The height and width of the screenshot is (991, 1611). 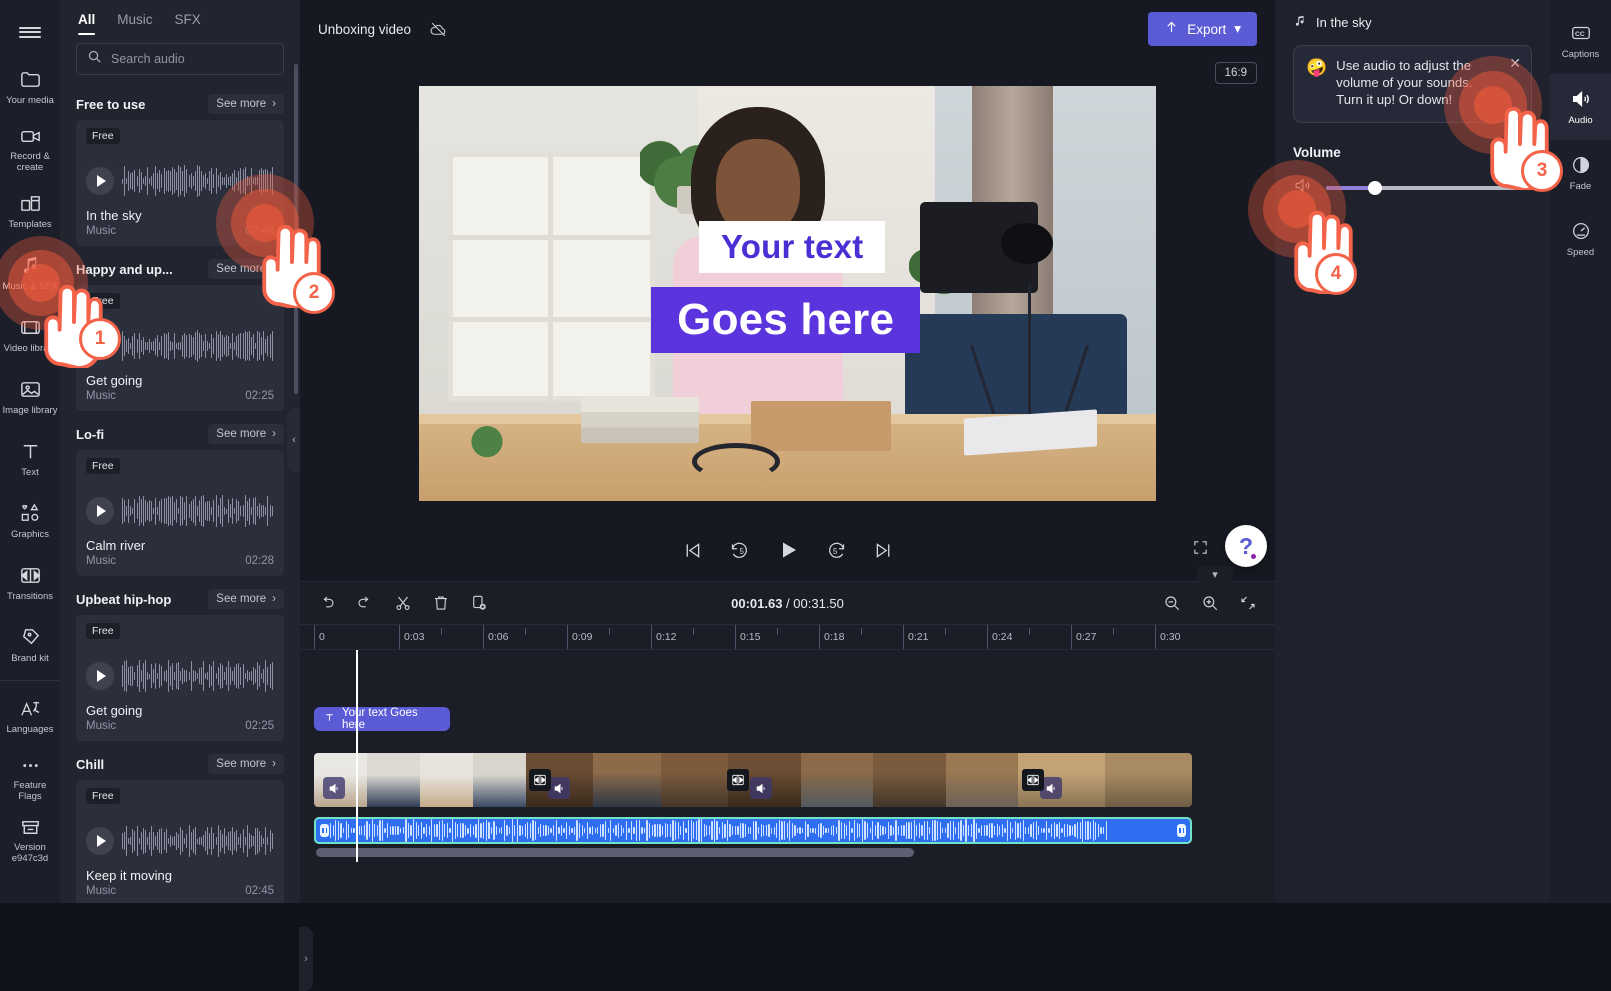 I want to click on playhead, so click(x=357, y=756).